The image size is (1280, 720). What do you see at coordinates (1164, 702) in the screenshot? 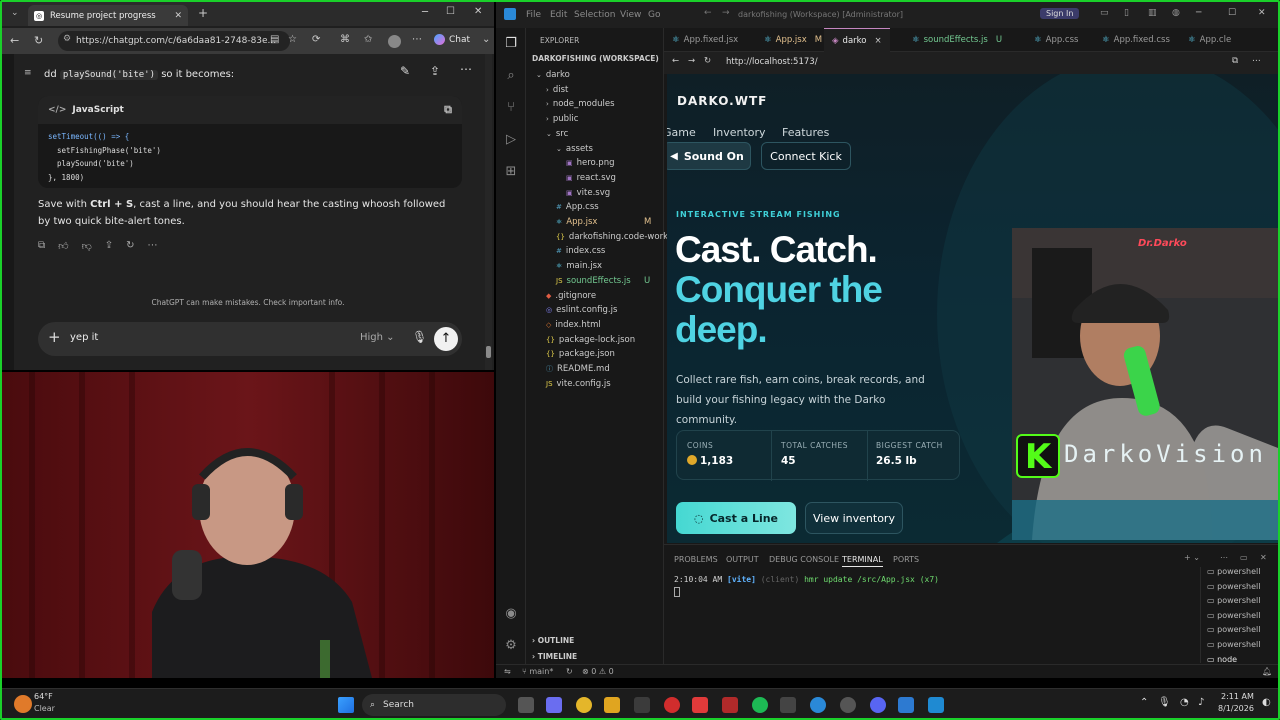
I see `tray-mic-icon: 🎙︎` at bounding box center [1164, 702].